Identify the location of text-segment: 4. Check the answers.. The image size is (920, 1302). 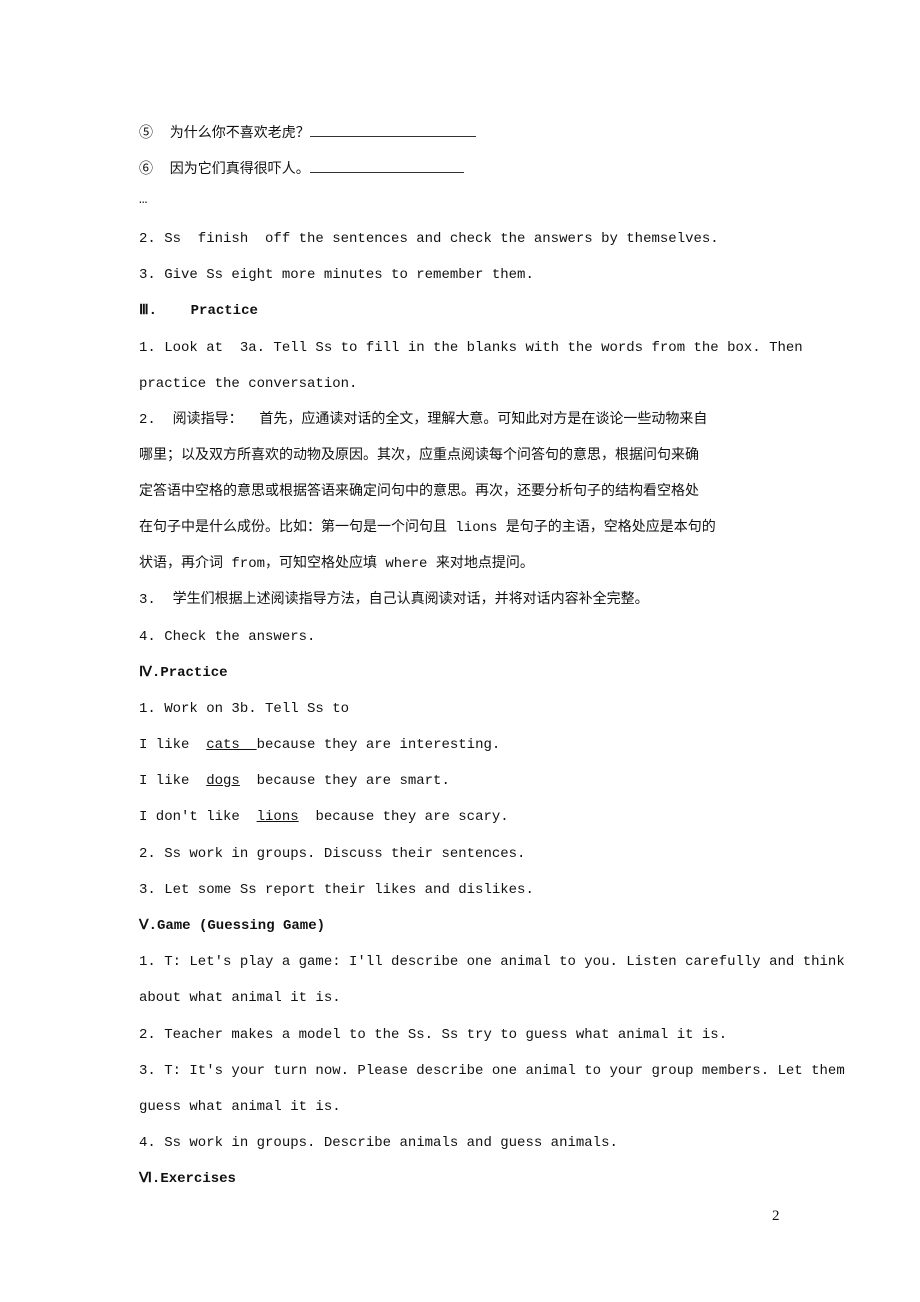
(227, 637).